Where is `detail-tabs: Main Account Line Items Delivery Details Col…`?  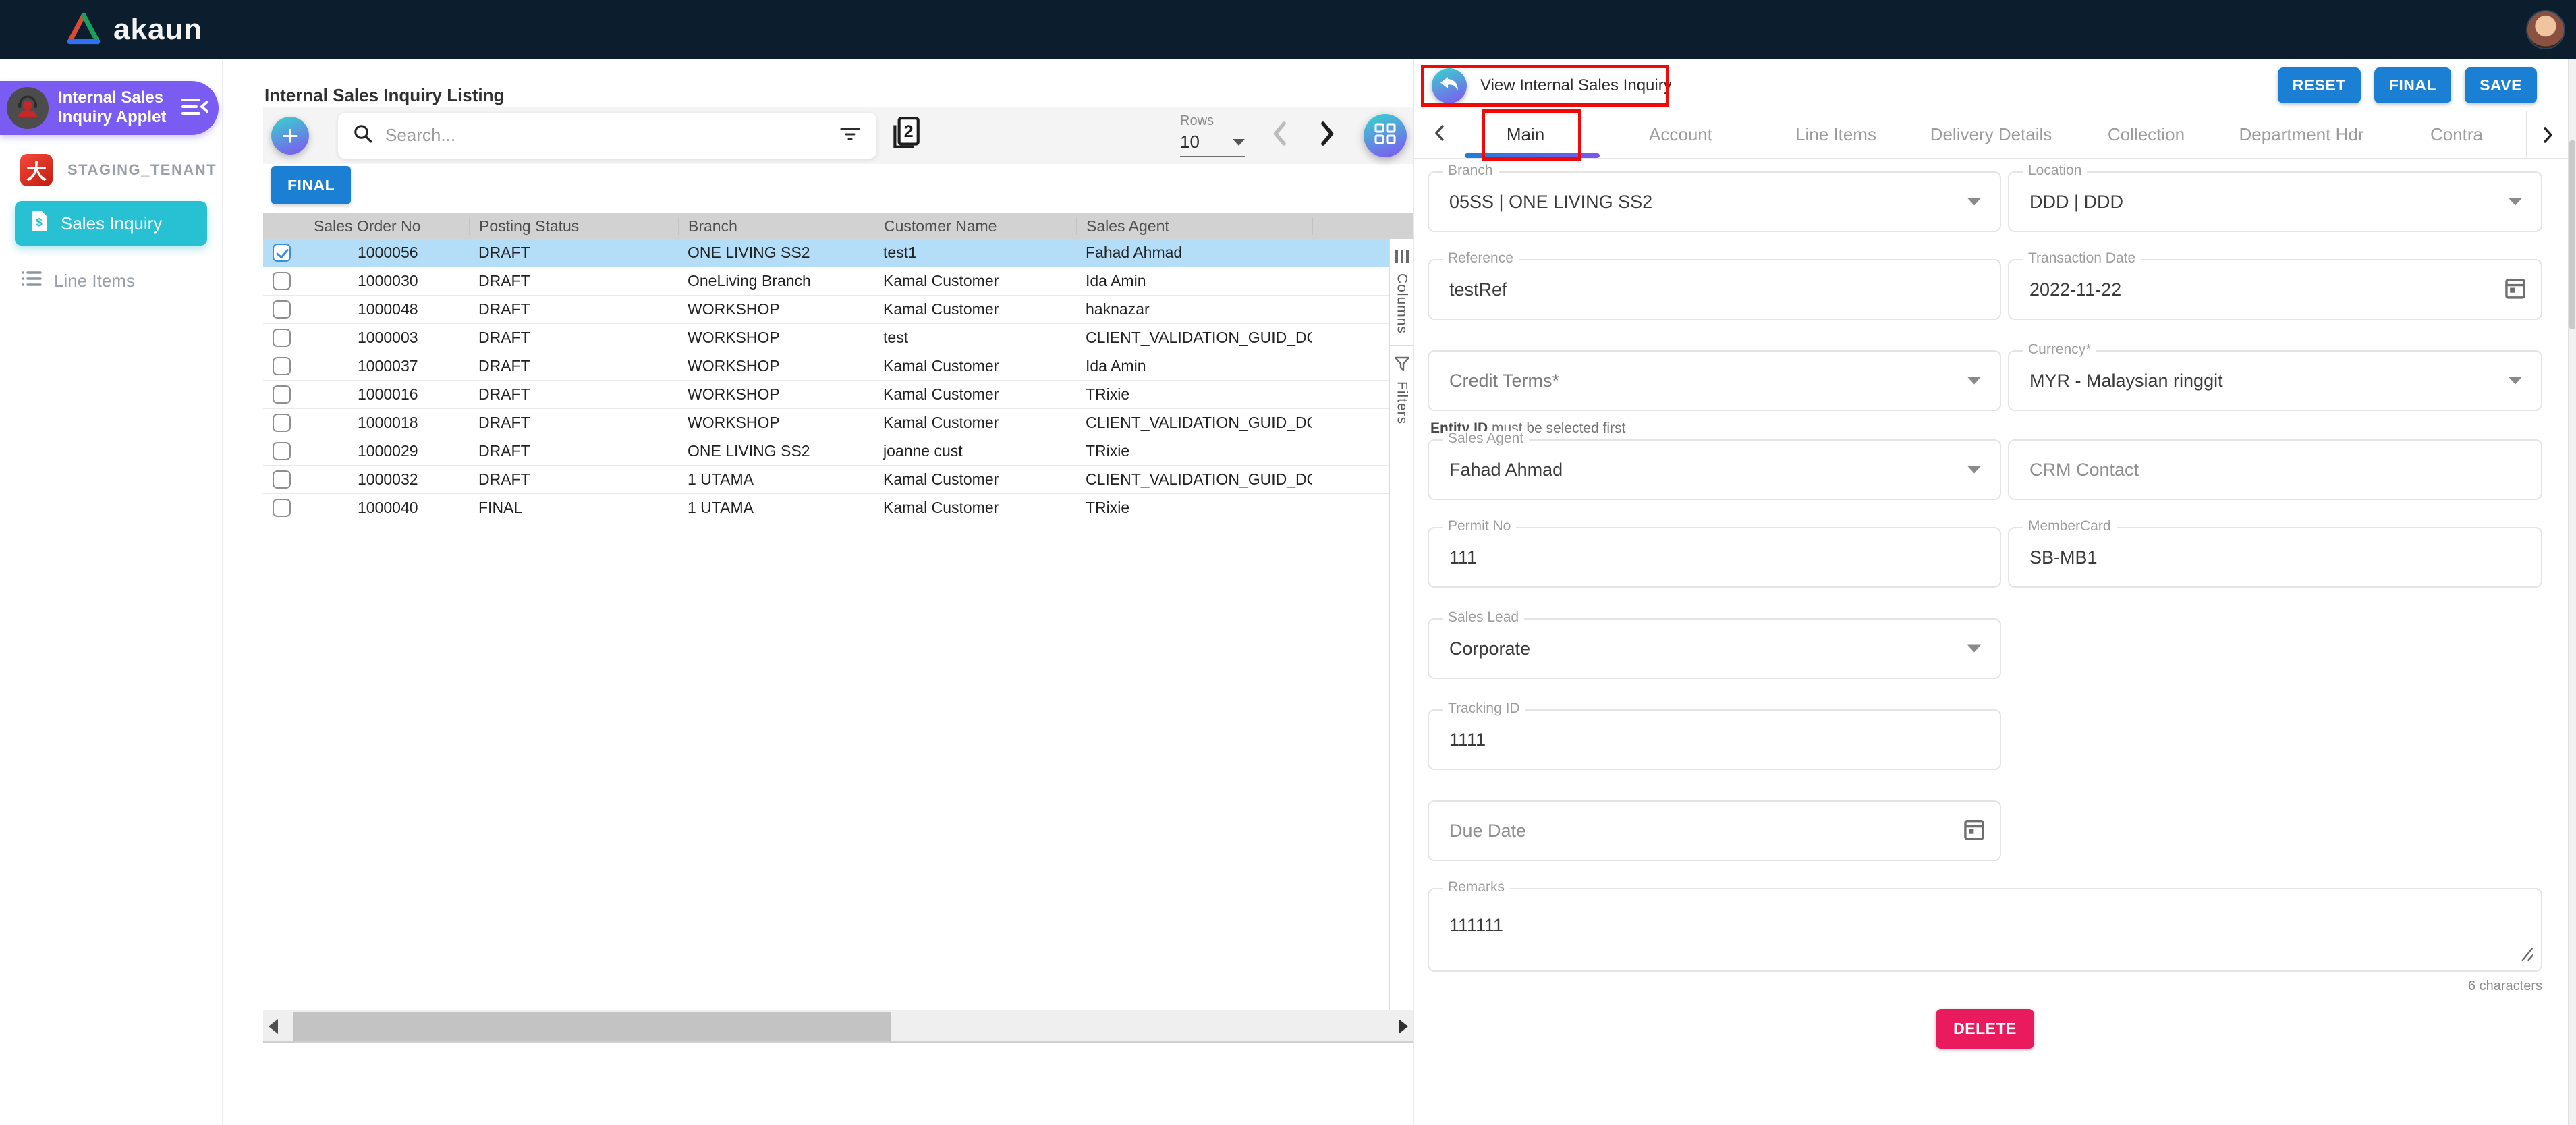
detail-tabs: Main Account Line Items Delivery Details Col… is located at coordinates (2008, 134).